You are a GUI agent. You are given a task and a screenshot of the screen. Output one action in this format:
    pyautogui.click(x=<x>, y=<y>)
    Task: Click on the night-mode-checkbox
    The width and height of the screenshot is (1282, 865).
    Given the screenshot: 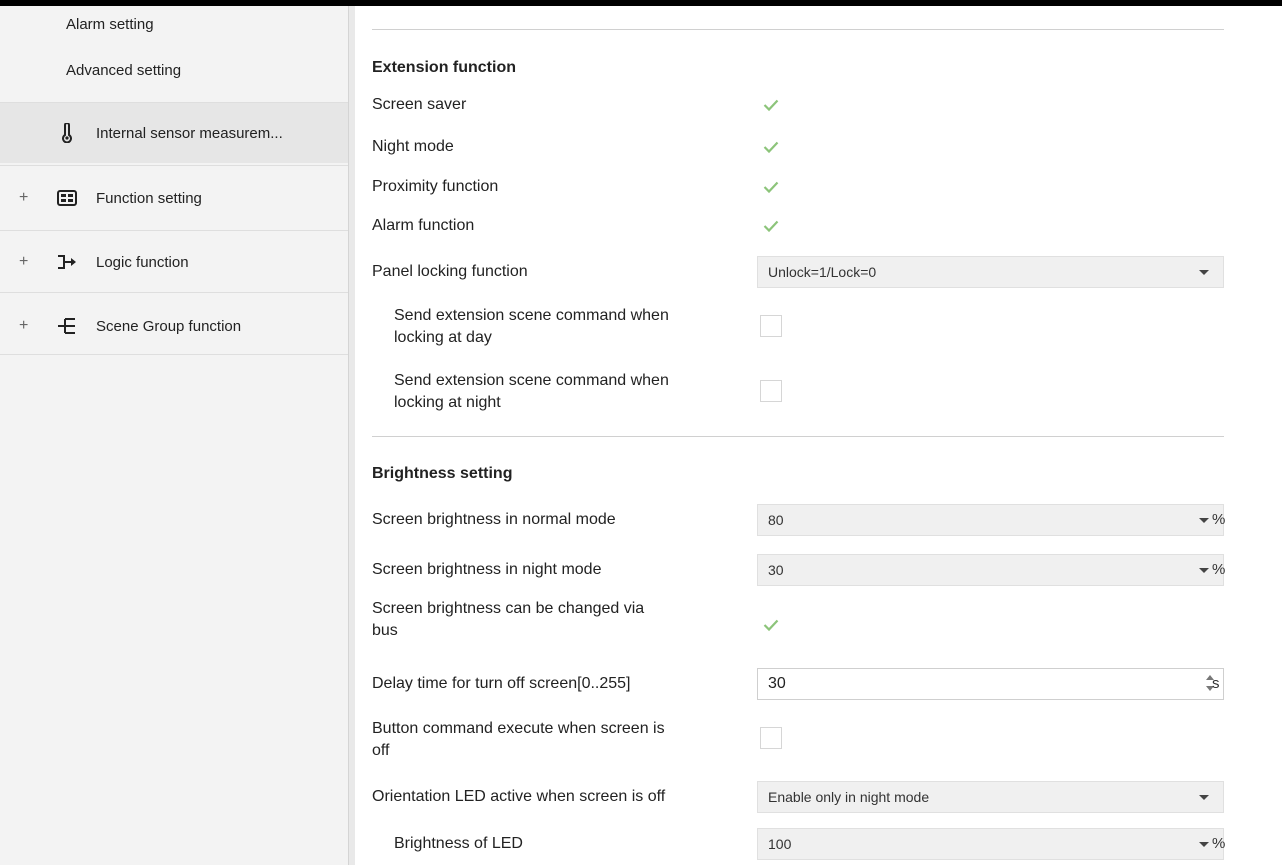 What is the action you would take?
    pyautogui.click(x=771, y=147)
    